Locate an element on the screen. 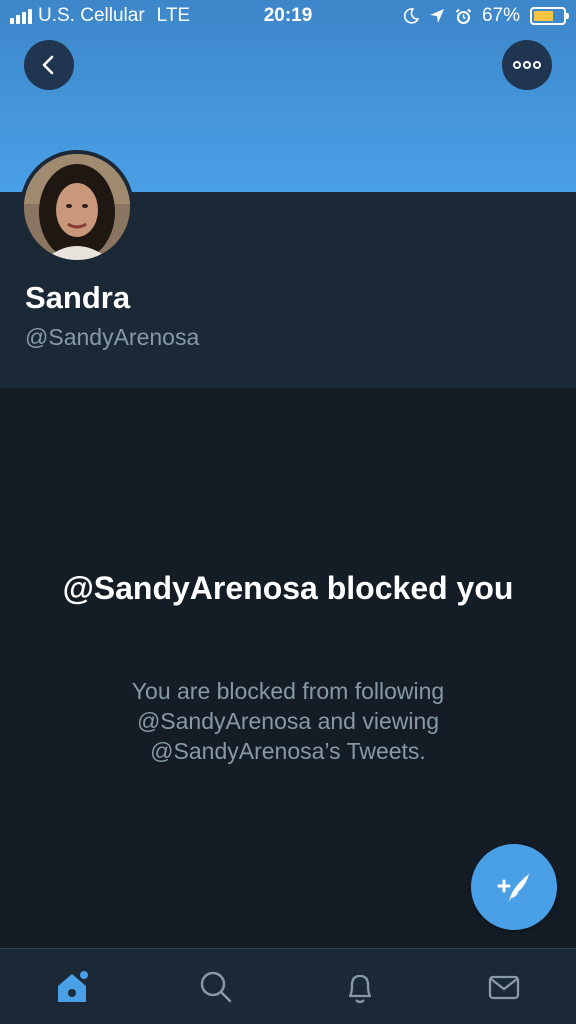 The height and width of the screenshot is (1024, 576). tab-messages is located at coordinates (504, 986).